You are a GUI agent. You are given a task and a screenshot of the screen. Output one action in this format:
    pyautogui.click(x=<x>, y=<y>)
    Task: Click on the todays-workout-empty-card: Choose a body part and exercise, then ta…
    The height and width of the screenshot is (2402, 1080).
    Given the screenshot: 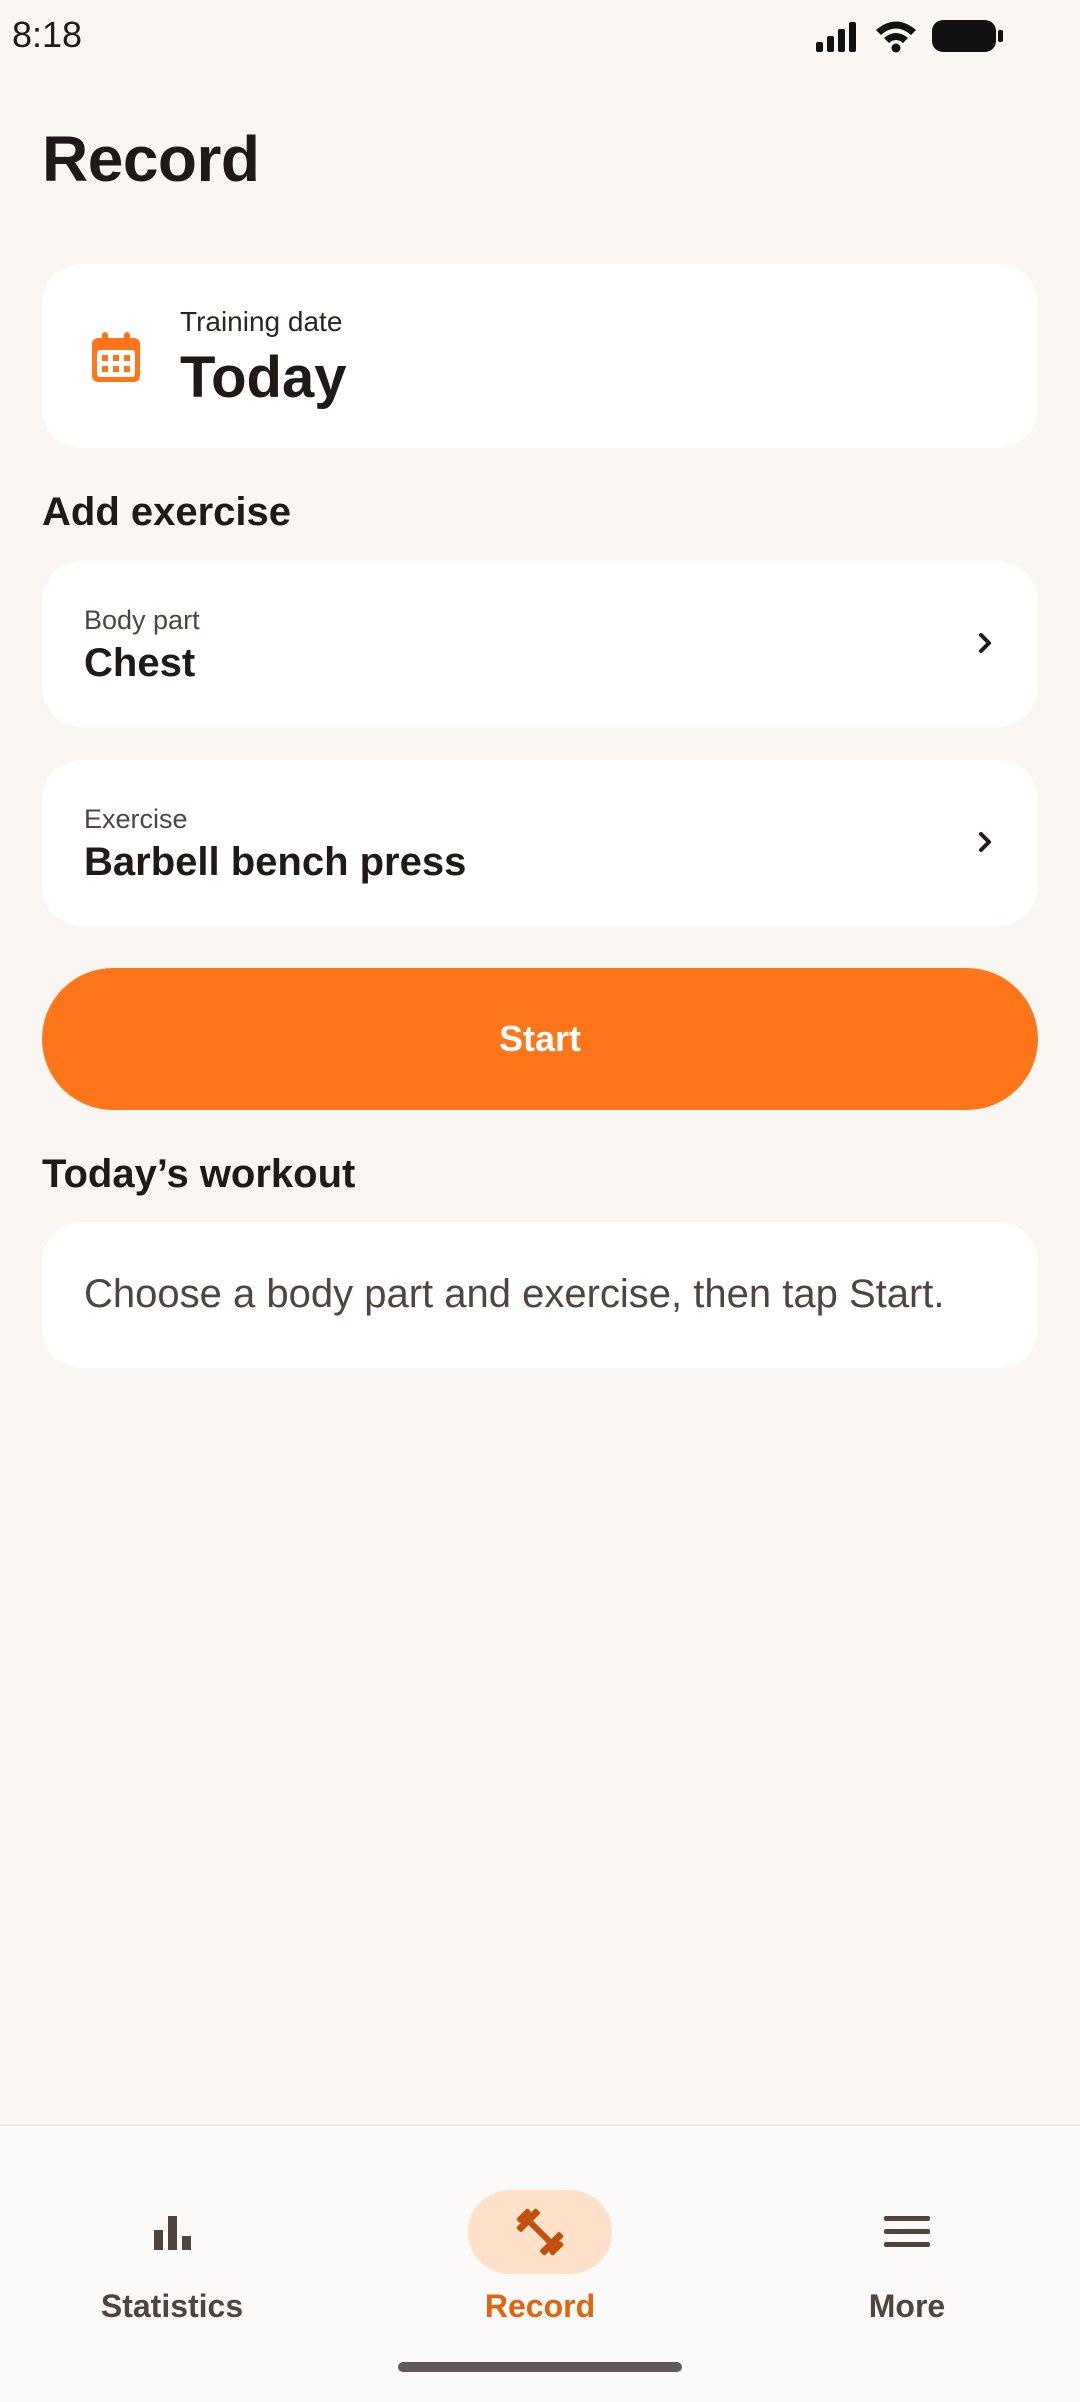 What is the action you would take?
    pyautogui.click(x=540, y=1295)
    